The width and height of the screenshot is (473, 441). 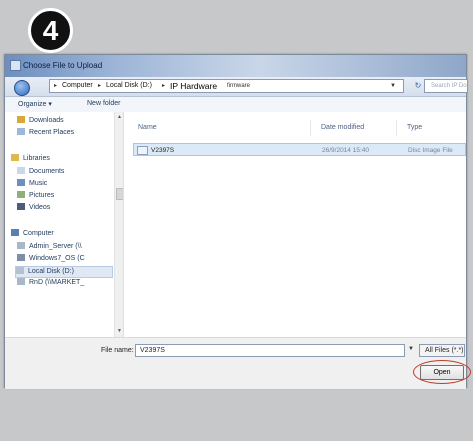 What do you see at coordinates (129, 85) in the screenshot?
I see `crumb-local-disk: Local Disk (D:)` at bounding box center [129, 85].